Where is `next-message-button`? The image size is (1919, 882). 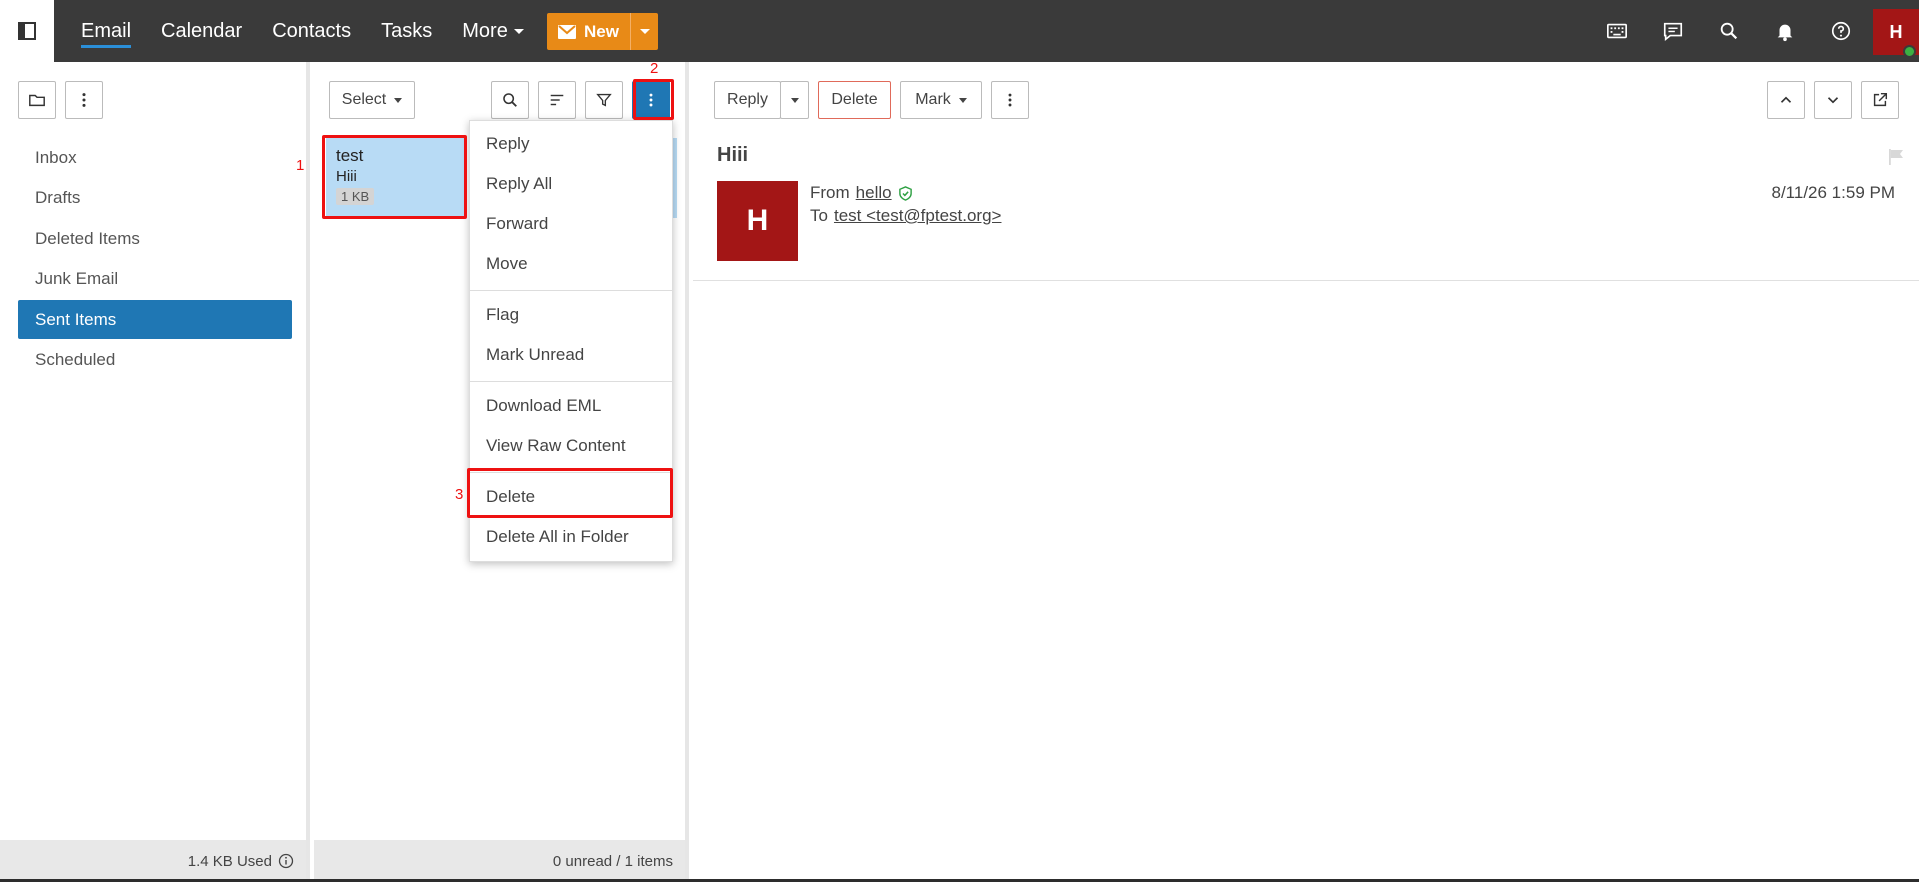 next-message-button is located at coordinates (1833, 100).